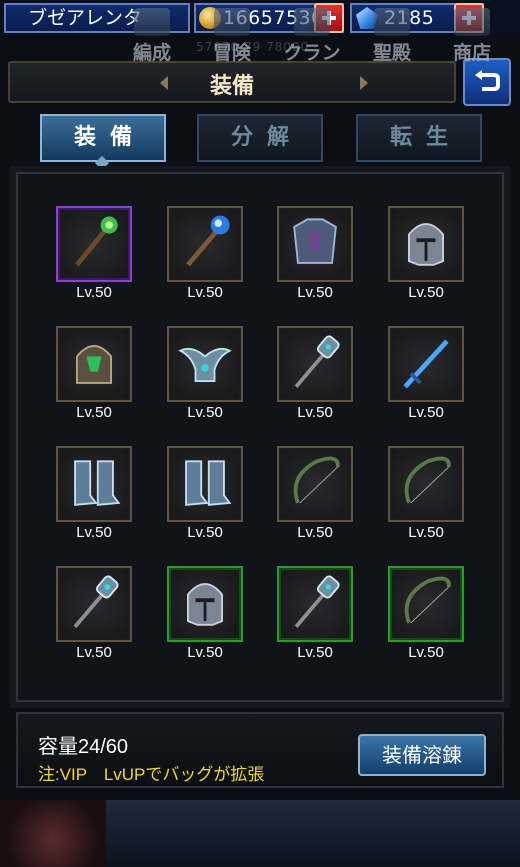 The width and height of the screenshot is (520, 867). What do you see at coordinates (471, 53) in the screenshot?
I see `nav-shop-label: 商店` at bounding box center [471, 53].